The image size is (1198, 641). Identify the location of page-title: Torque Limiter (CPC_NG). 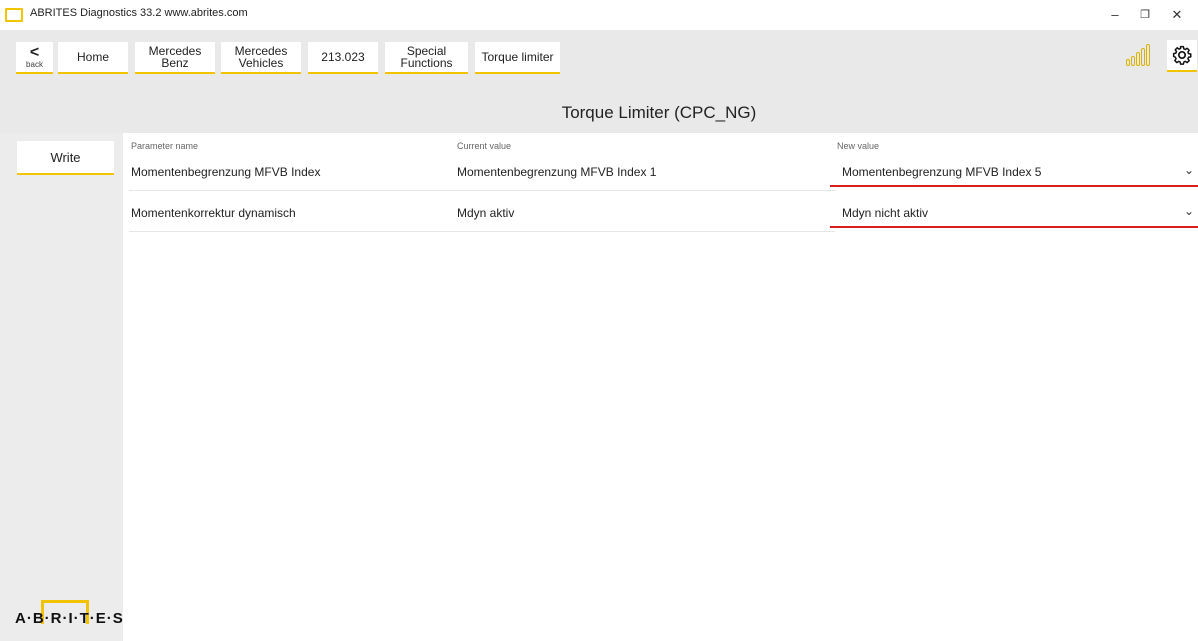
(659, 112).